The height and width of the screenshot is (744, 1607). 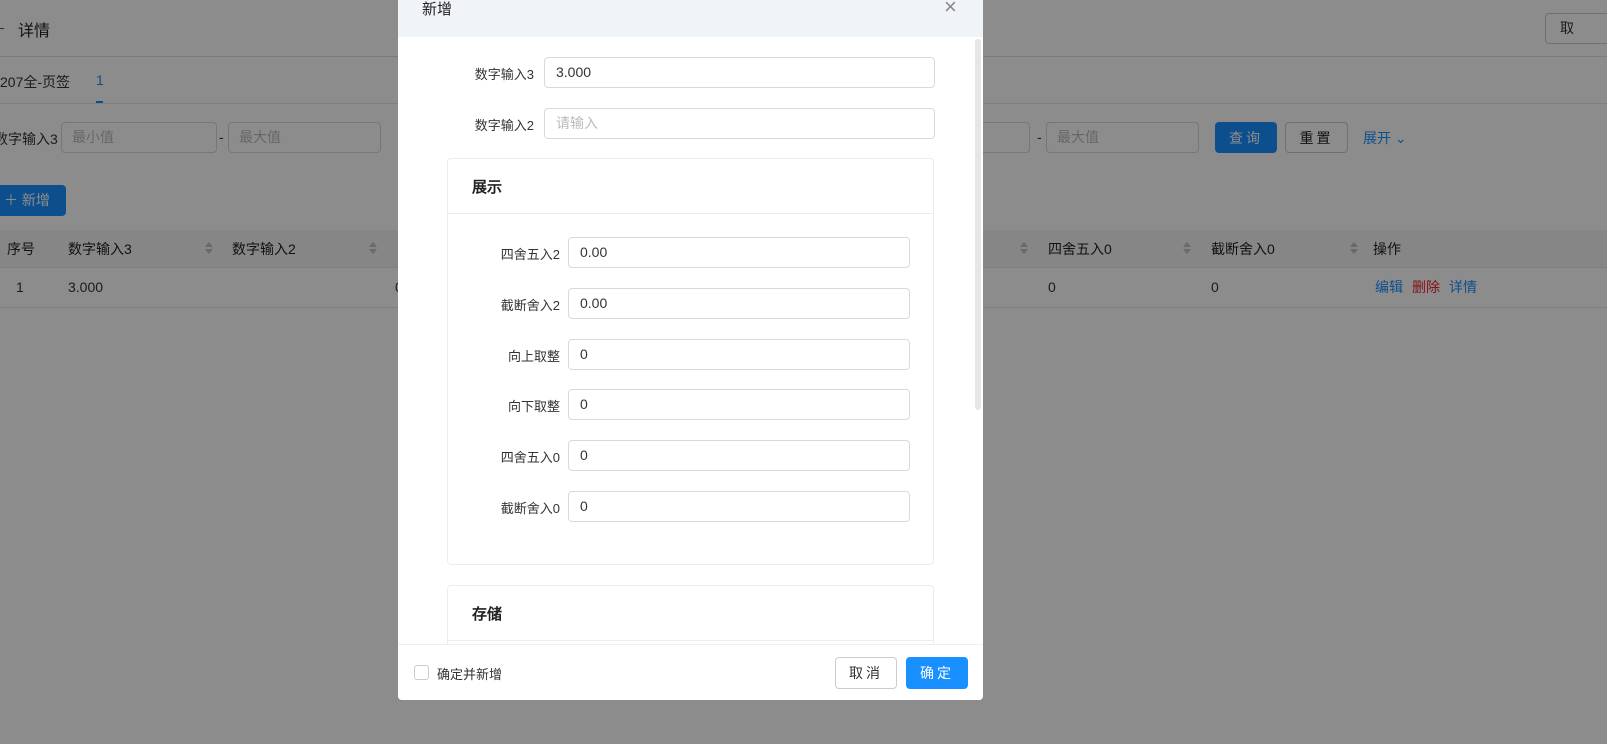 What do you see at coordinates (530, 458) in the screenshot?
I see `display-field-label: 四舍五入0` at bounding box center [530, 458].